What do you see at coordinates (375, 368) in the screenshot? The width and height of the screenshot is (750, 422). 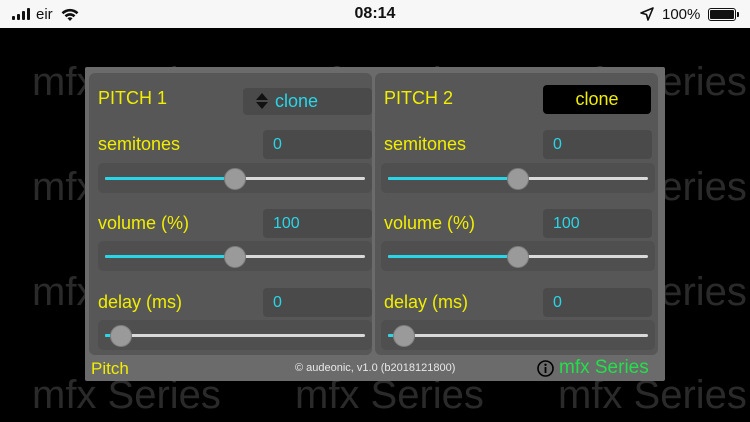 I see `copyright-text: © audeonic, v1.0 (b2018121800)` at bounding box center [375, 368].